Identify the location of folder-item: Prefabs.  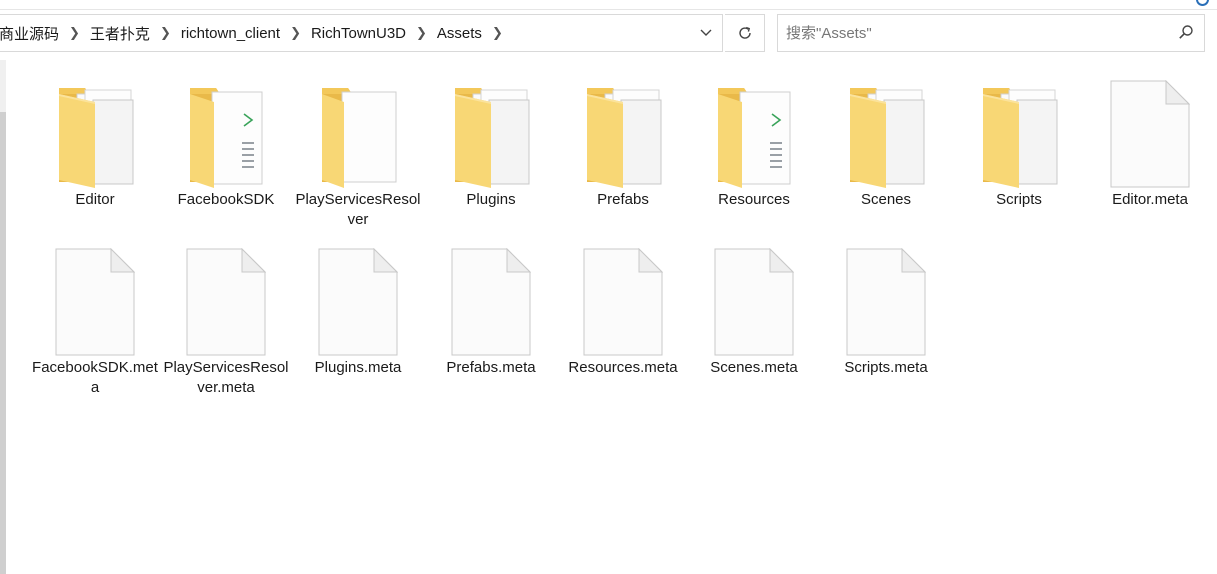
(623, 160).